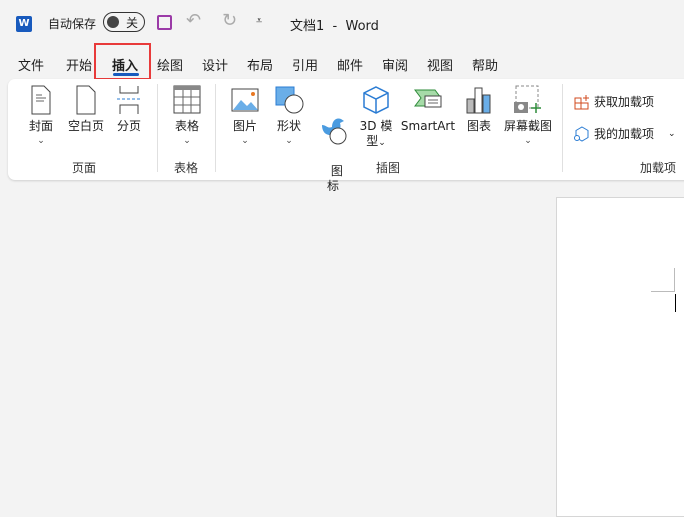  Describe the element at coordinates (186, 126) in the screenshot. I see `table-label: 表格` at that location.